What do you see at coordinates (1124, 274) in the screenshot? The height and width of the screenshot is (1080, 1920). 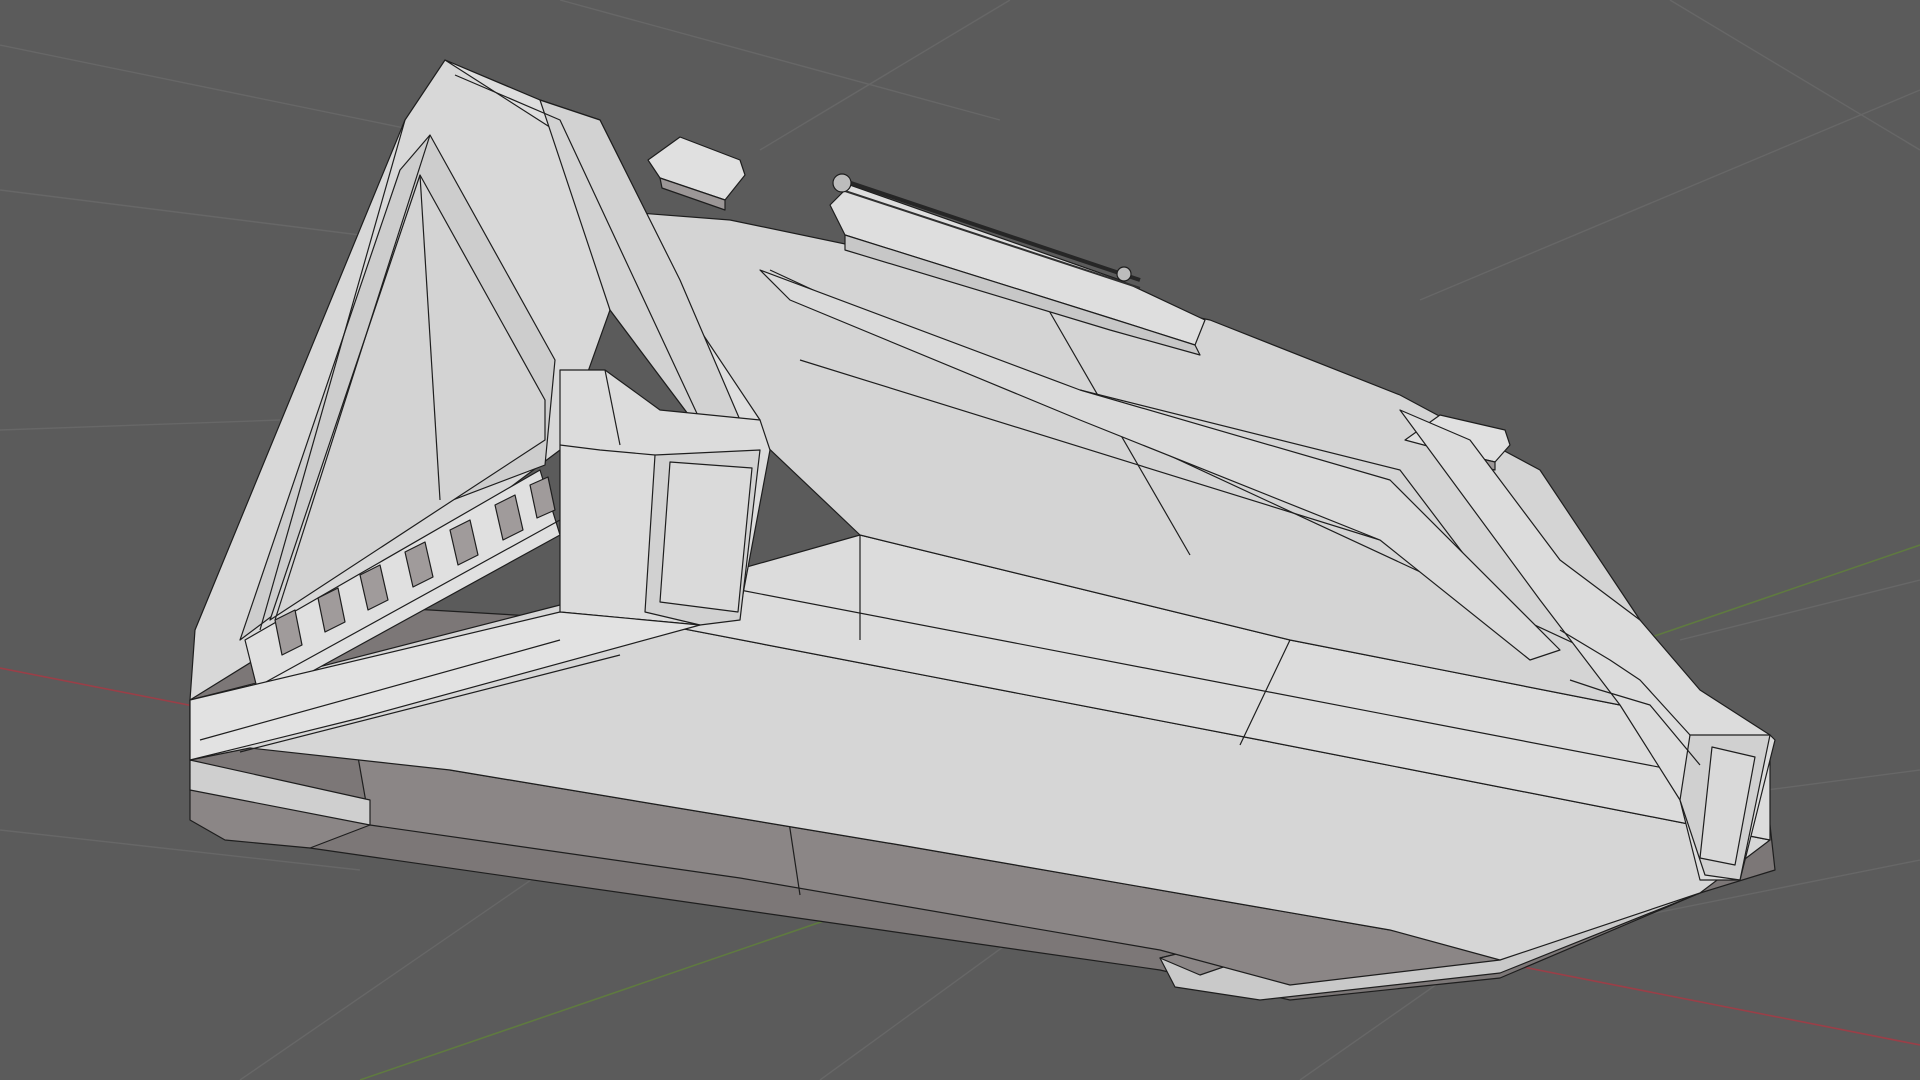 I see `handle-knob-right` at bounding box center [1124, 274].